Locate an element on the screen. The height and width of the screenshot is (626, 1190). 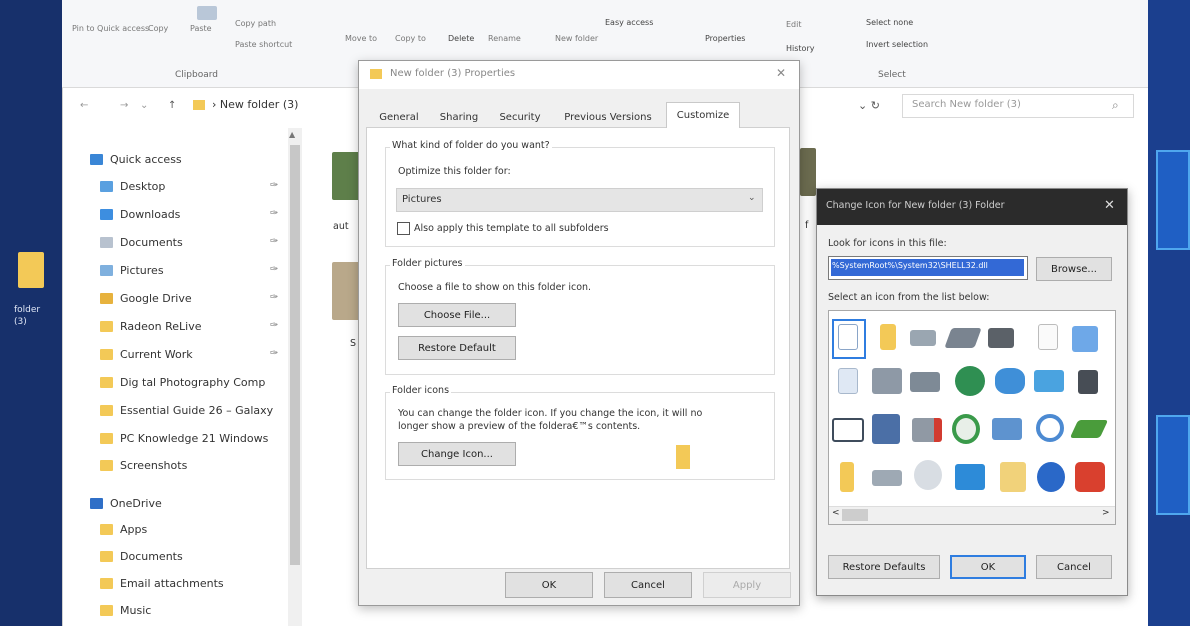
tab-previous-versions: Previous Versions is located at coordinates (608, 117).